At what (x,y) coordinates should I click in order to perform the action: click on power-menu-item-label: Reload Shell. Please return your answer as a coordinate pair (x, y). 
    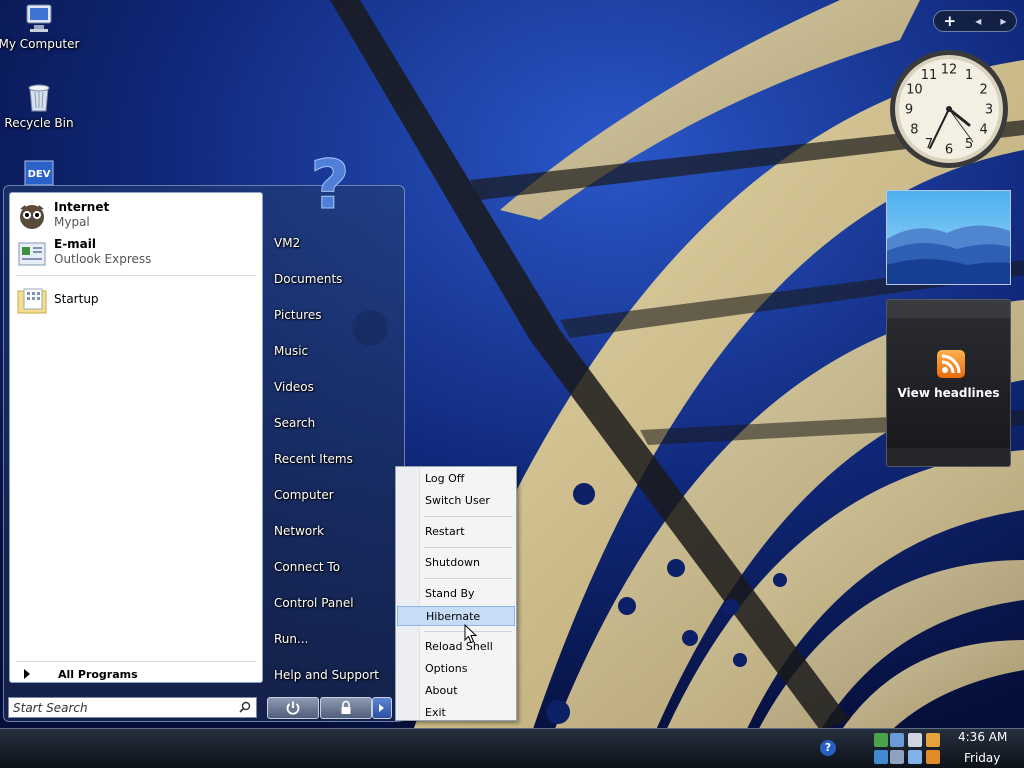
    Looking at the image, I should click on (459, 646).